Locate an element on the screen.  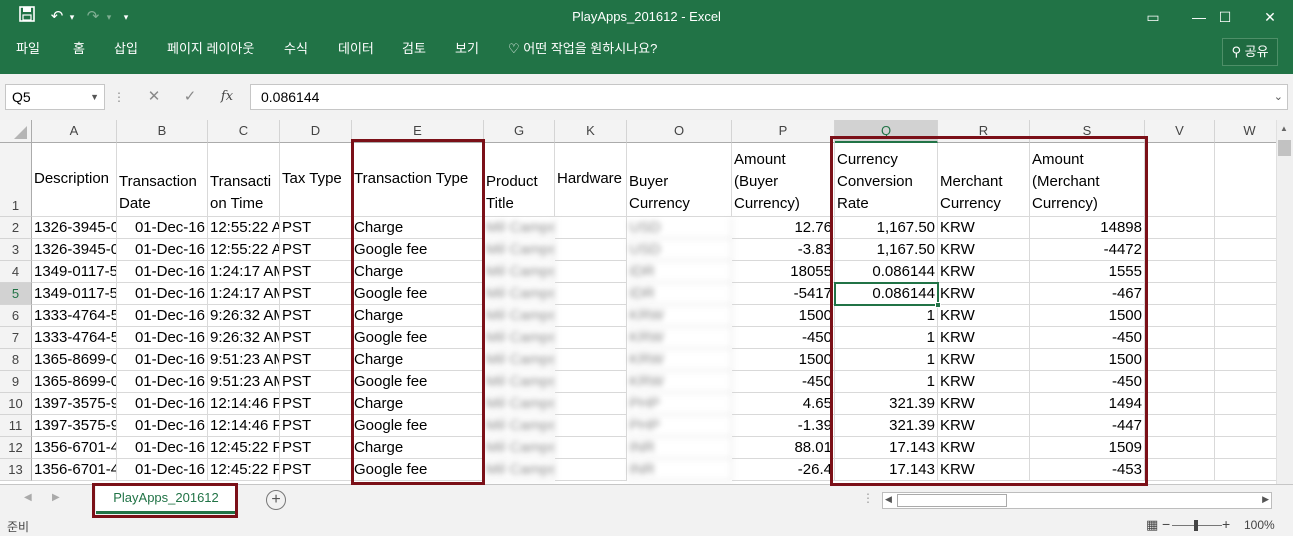
cell-v13 is located at coordinates (1180, 470).